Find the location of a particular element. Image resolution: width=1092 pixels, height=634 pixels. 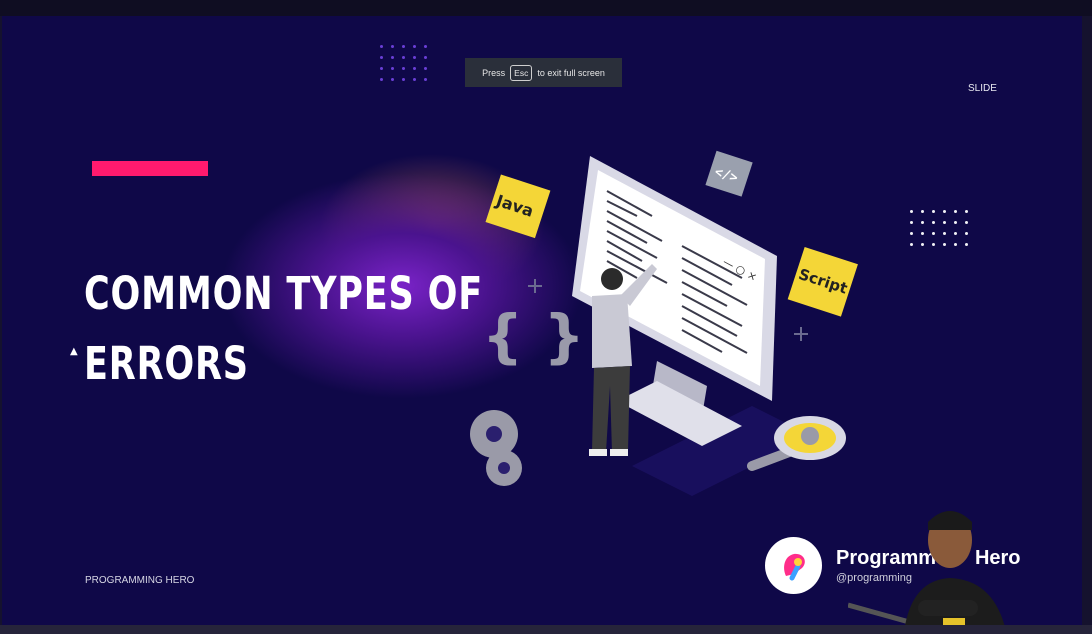

mouse-cursor-icon: ▲ is located at coordinates (74, 351).